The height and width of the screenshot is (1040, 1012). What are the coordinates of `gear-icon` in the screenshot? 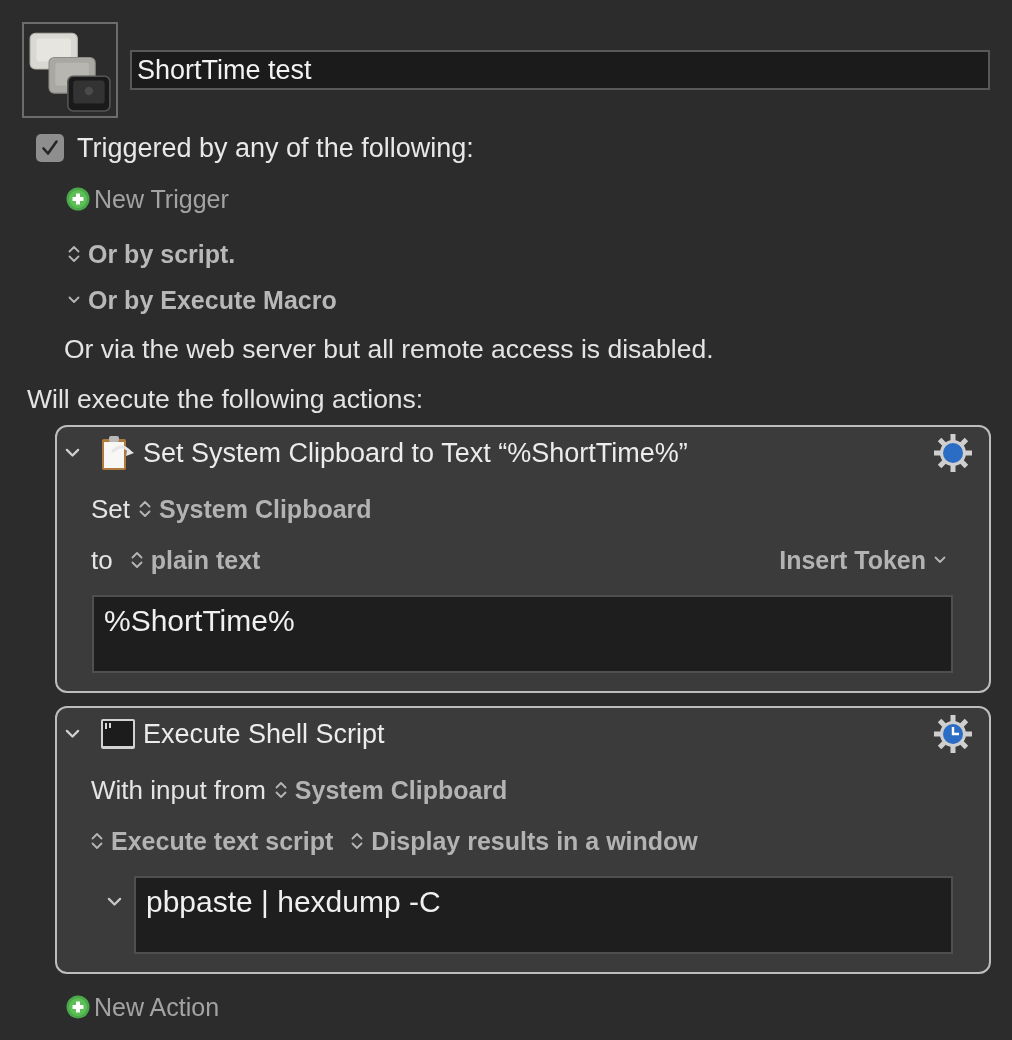 It's located at (953, 453).